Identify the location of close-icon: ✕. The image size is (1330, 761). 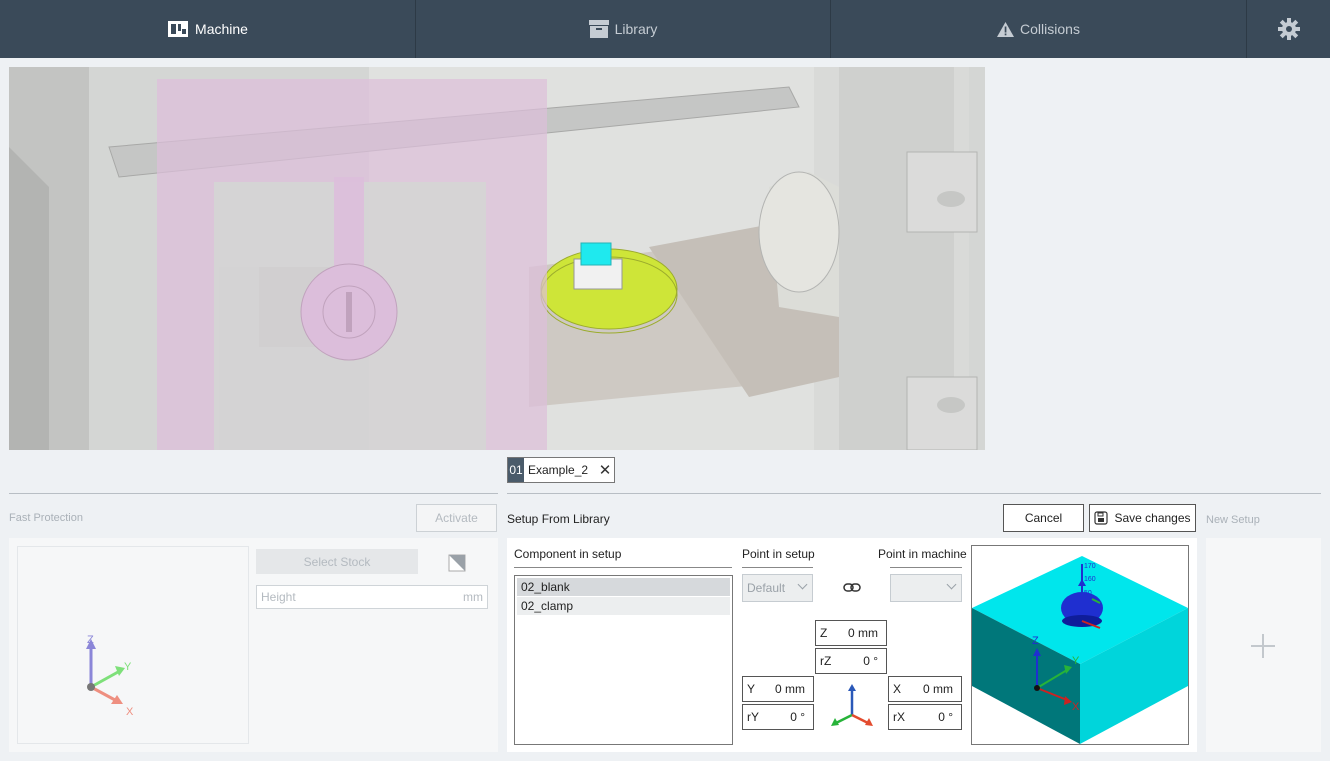
(605, 470).